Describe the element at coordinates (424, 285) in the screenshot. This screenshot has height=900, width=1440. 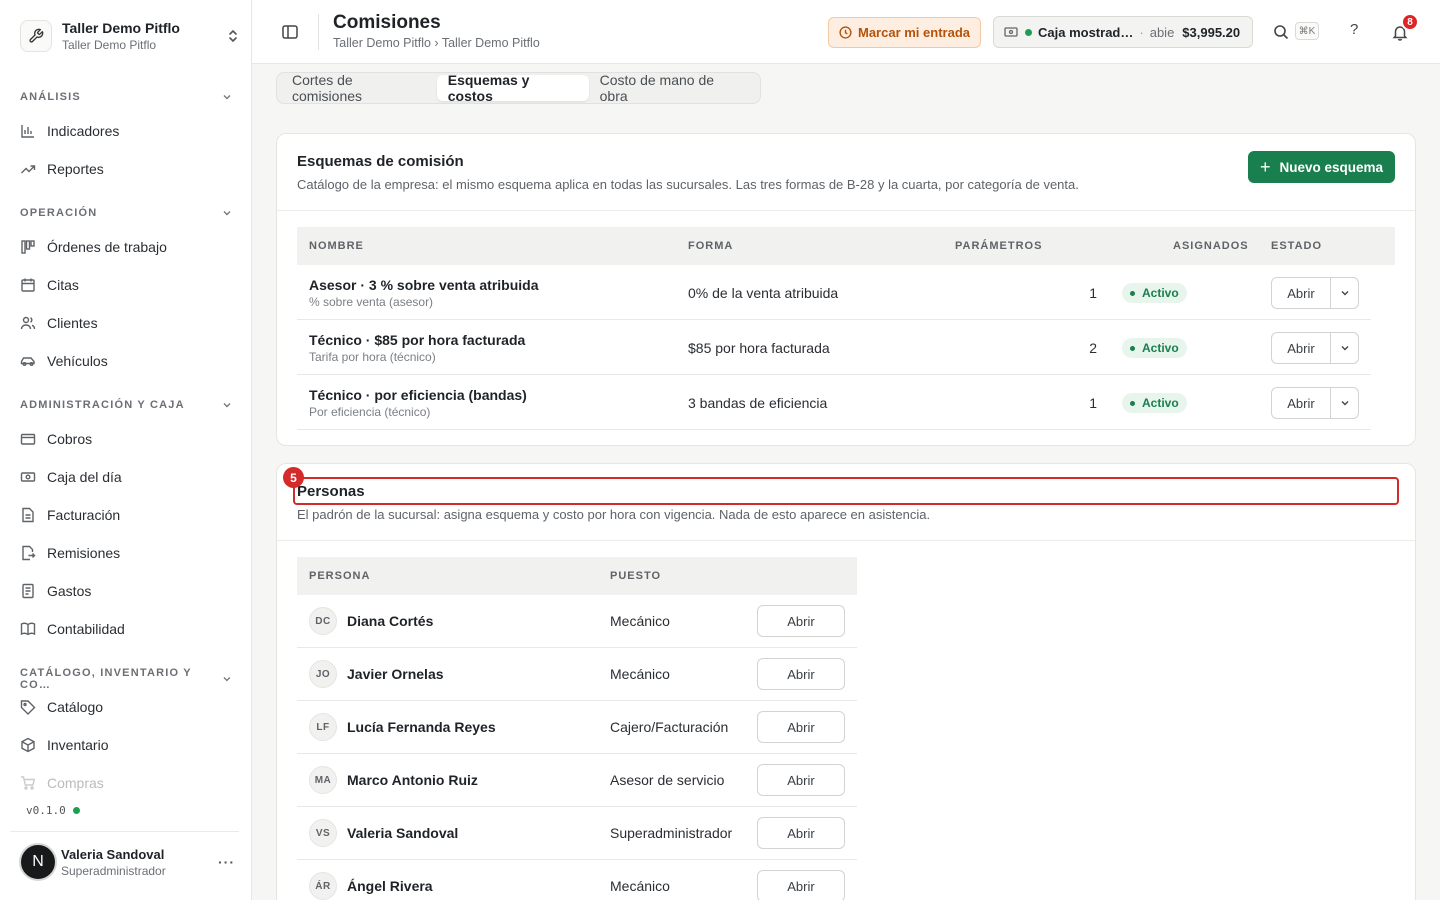
I see `scheme-name: Asesor · 3 % sobre venta atribuida` at that location.